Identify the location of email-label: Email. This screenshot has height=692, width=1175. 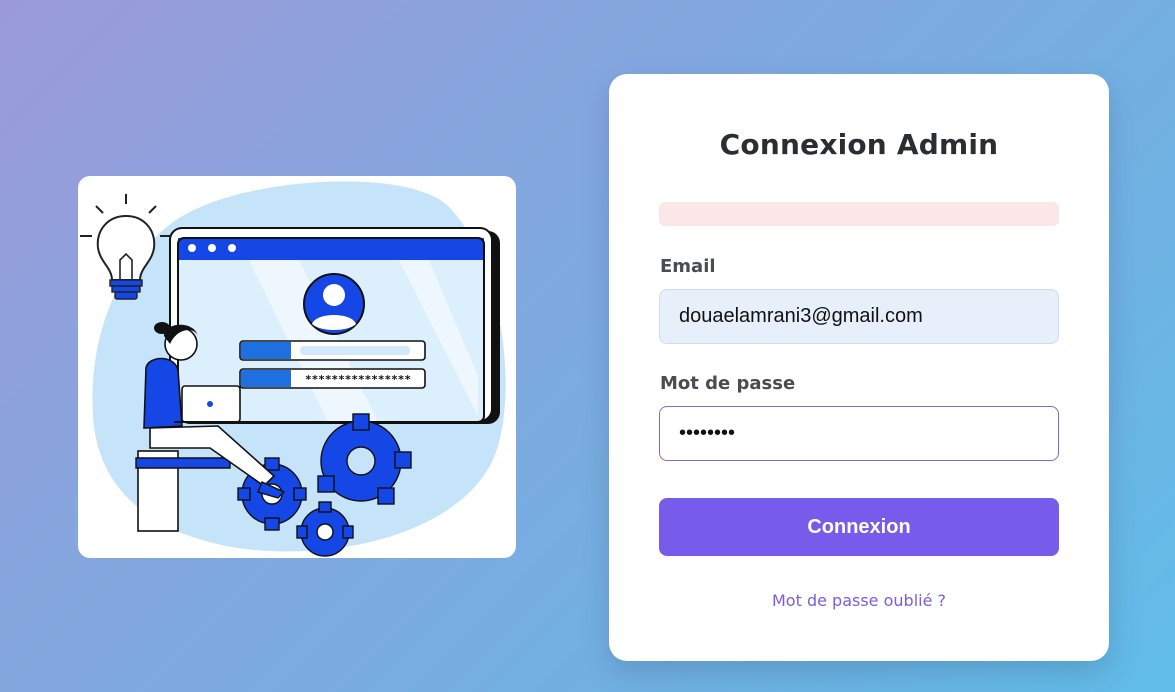
(688, 266).